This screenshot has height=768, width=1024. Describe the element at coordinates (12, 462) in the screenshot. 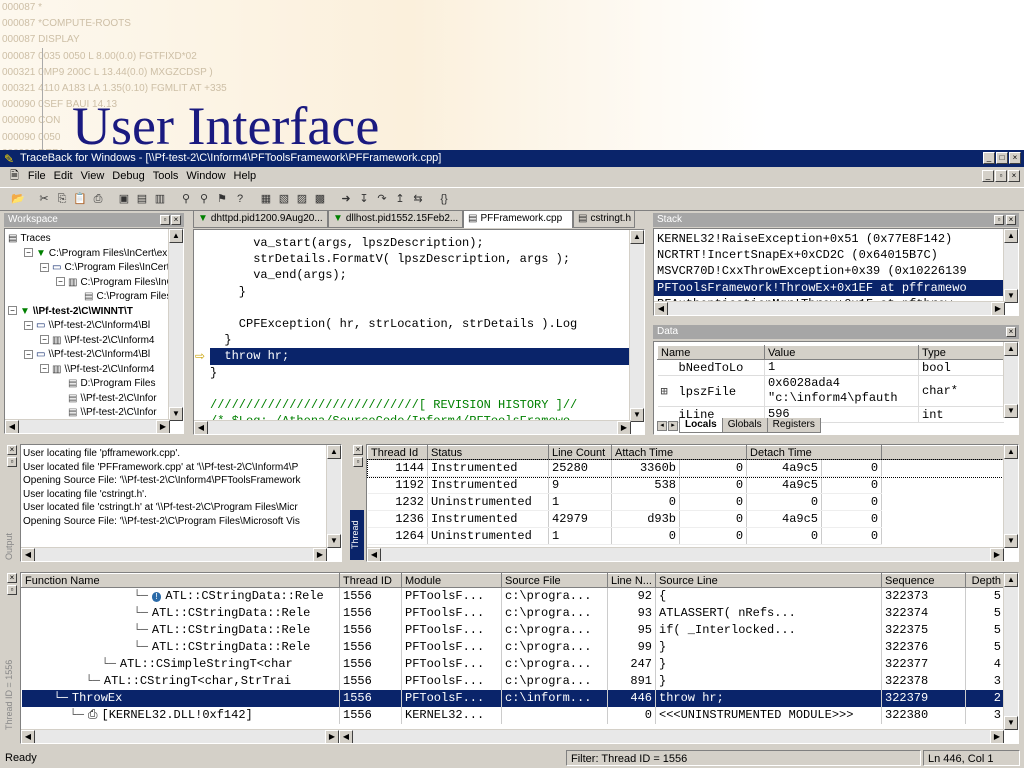

I see `output-float-button: ▫` at that location.